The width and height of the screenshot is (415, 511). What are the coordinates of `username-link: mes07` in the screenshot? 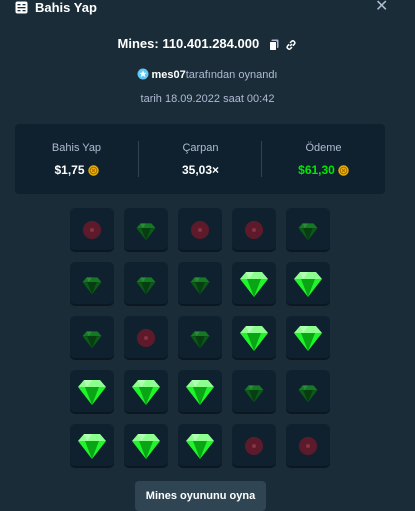 It's located at (168, 75).